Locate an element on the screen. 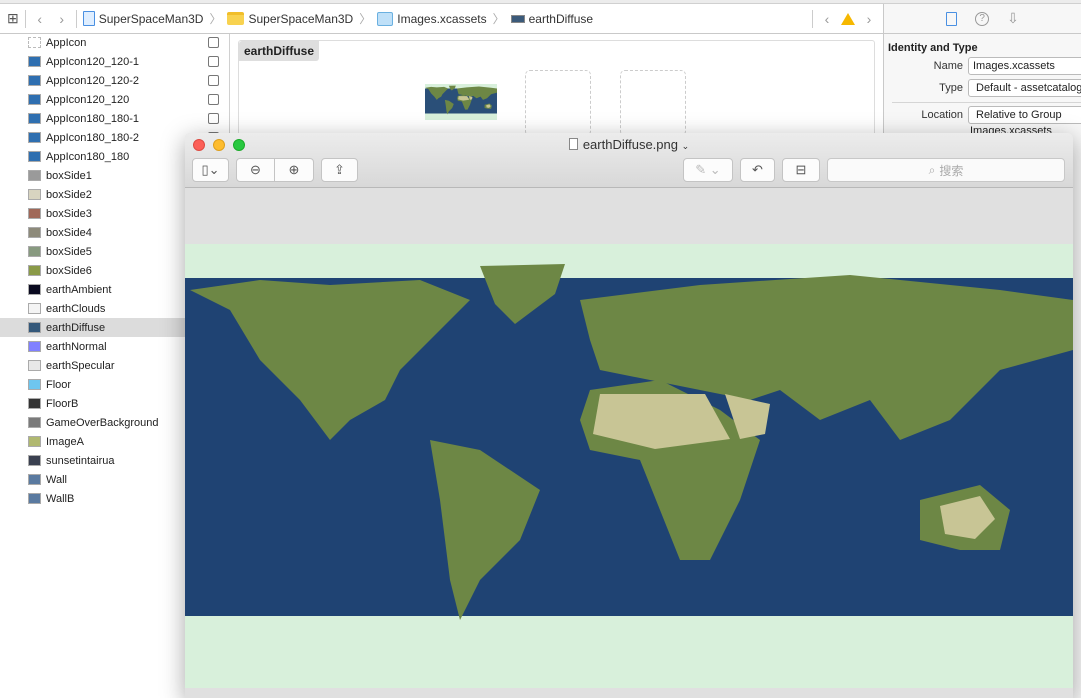  type-field-row: Type Default - assetcatalog is located at coordinates (984, 88).